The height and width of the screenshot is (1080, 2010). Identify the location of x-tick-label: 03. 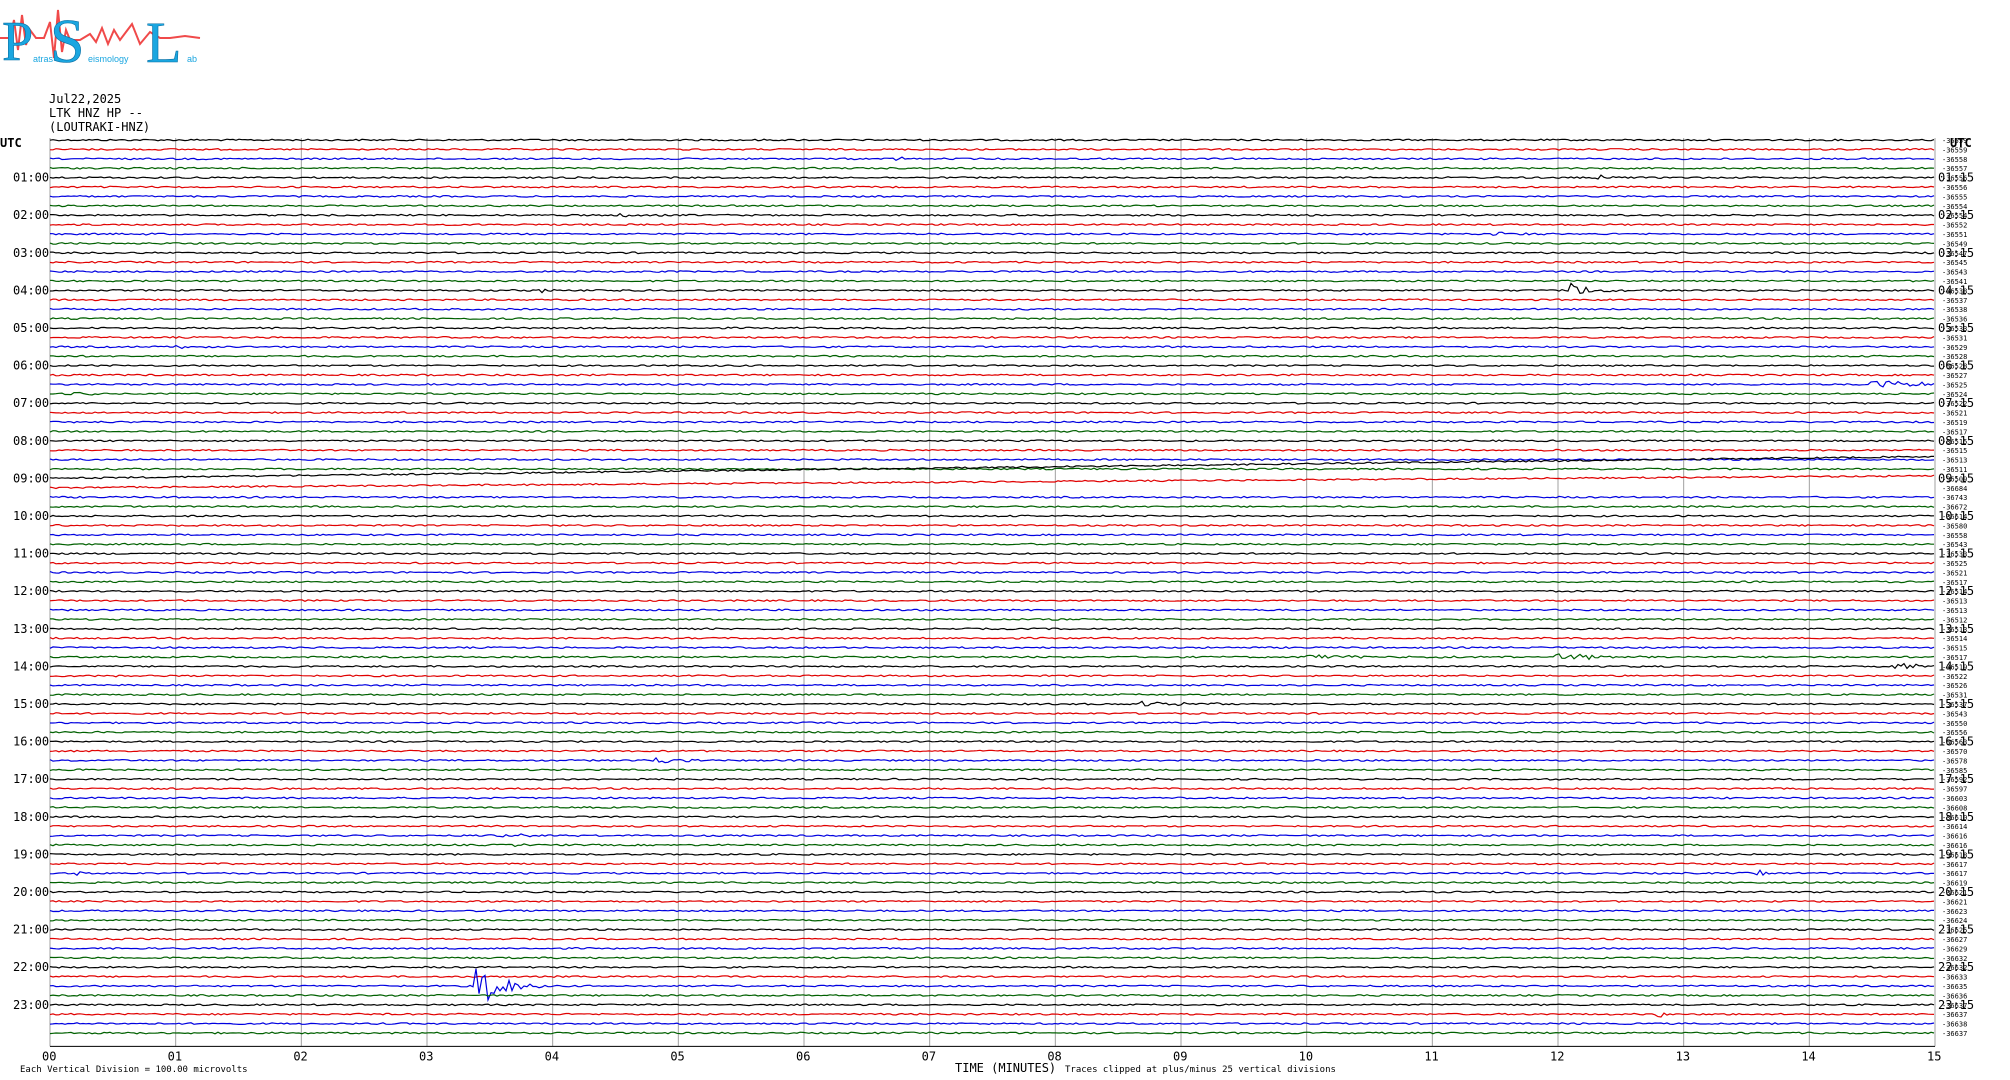
(426, 1056).